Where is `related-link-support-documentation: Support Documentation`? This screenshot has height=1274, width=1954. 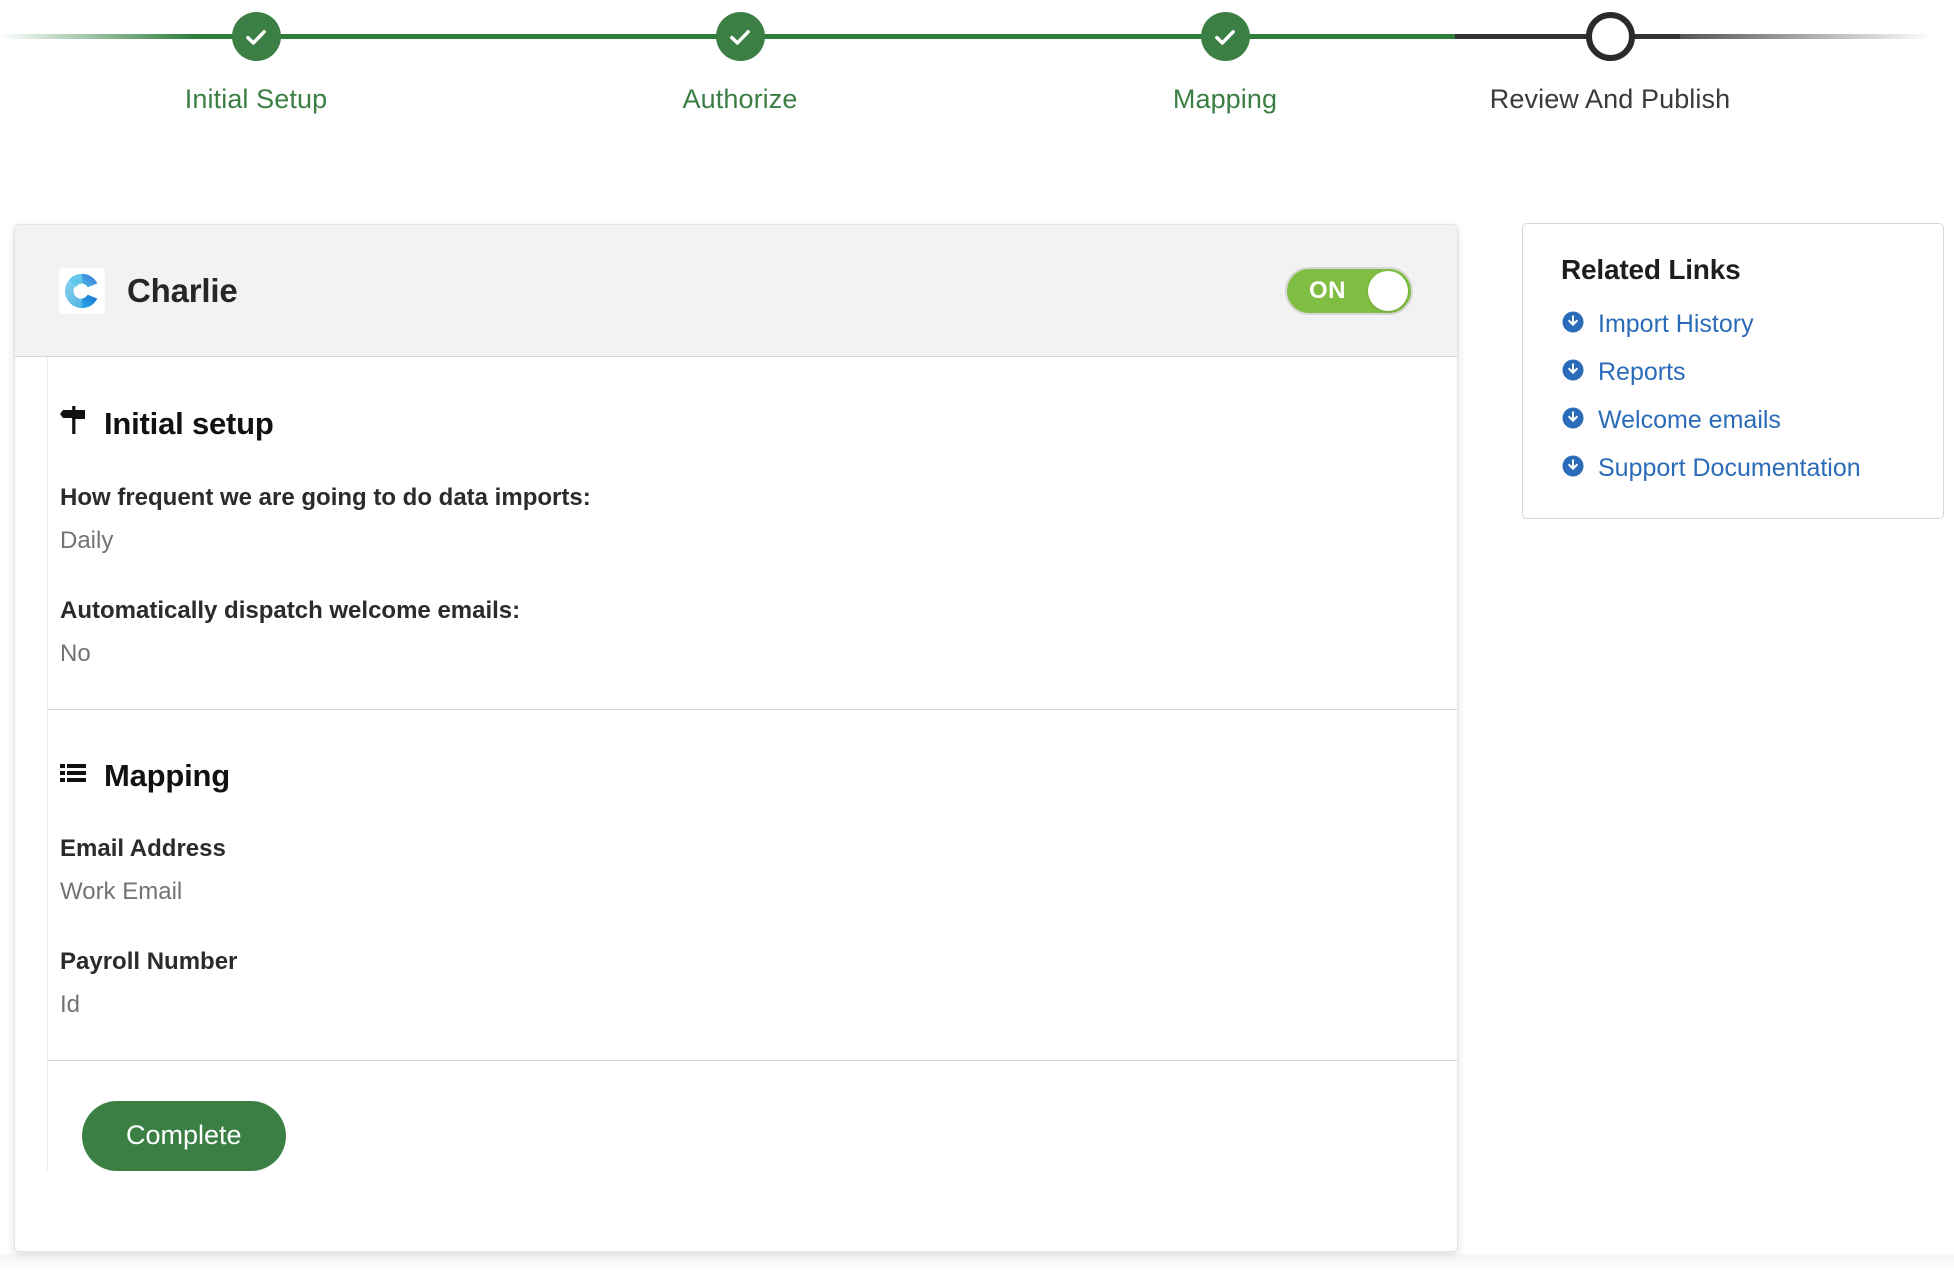 related-link-support-documentation: Support Documentation is located at coordinates (1735, 468).